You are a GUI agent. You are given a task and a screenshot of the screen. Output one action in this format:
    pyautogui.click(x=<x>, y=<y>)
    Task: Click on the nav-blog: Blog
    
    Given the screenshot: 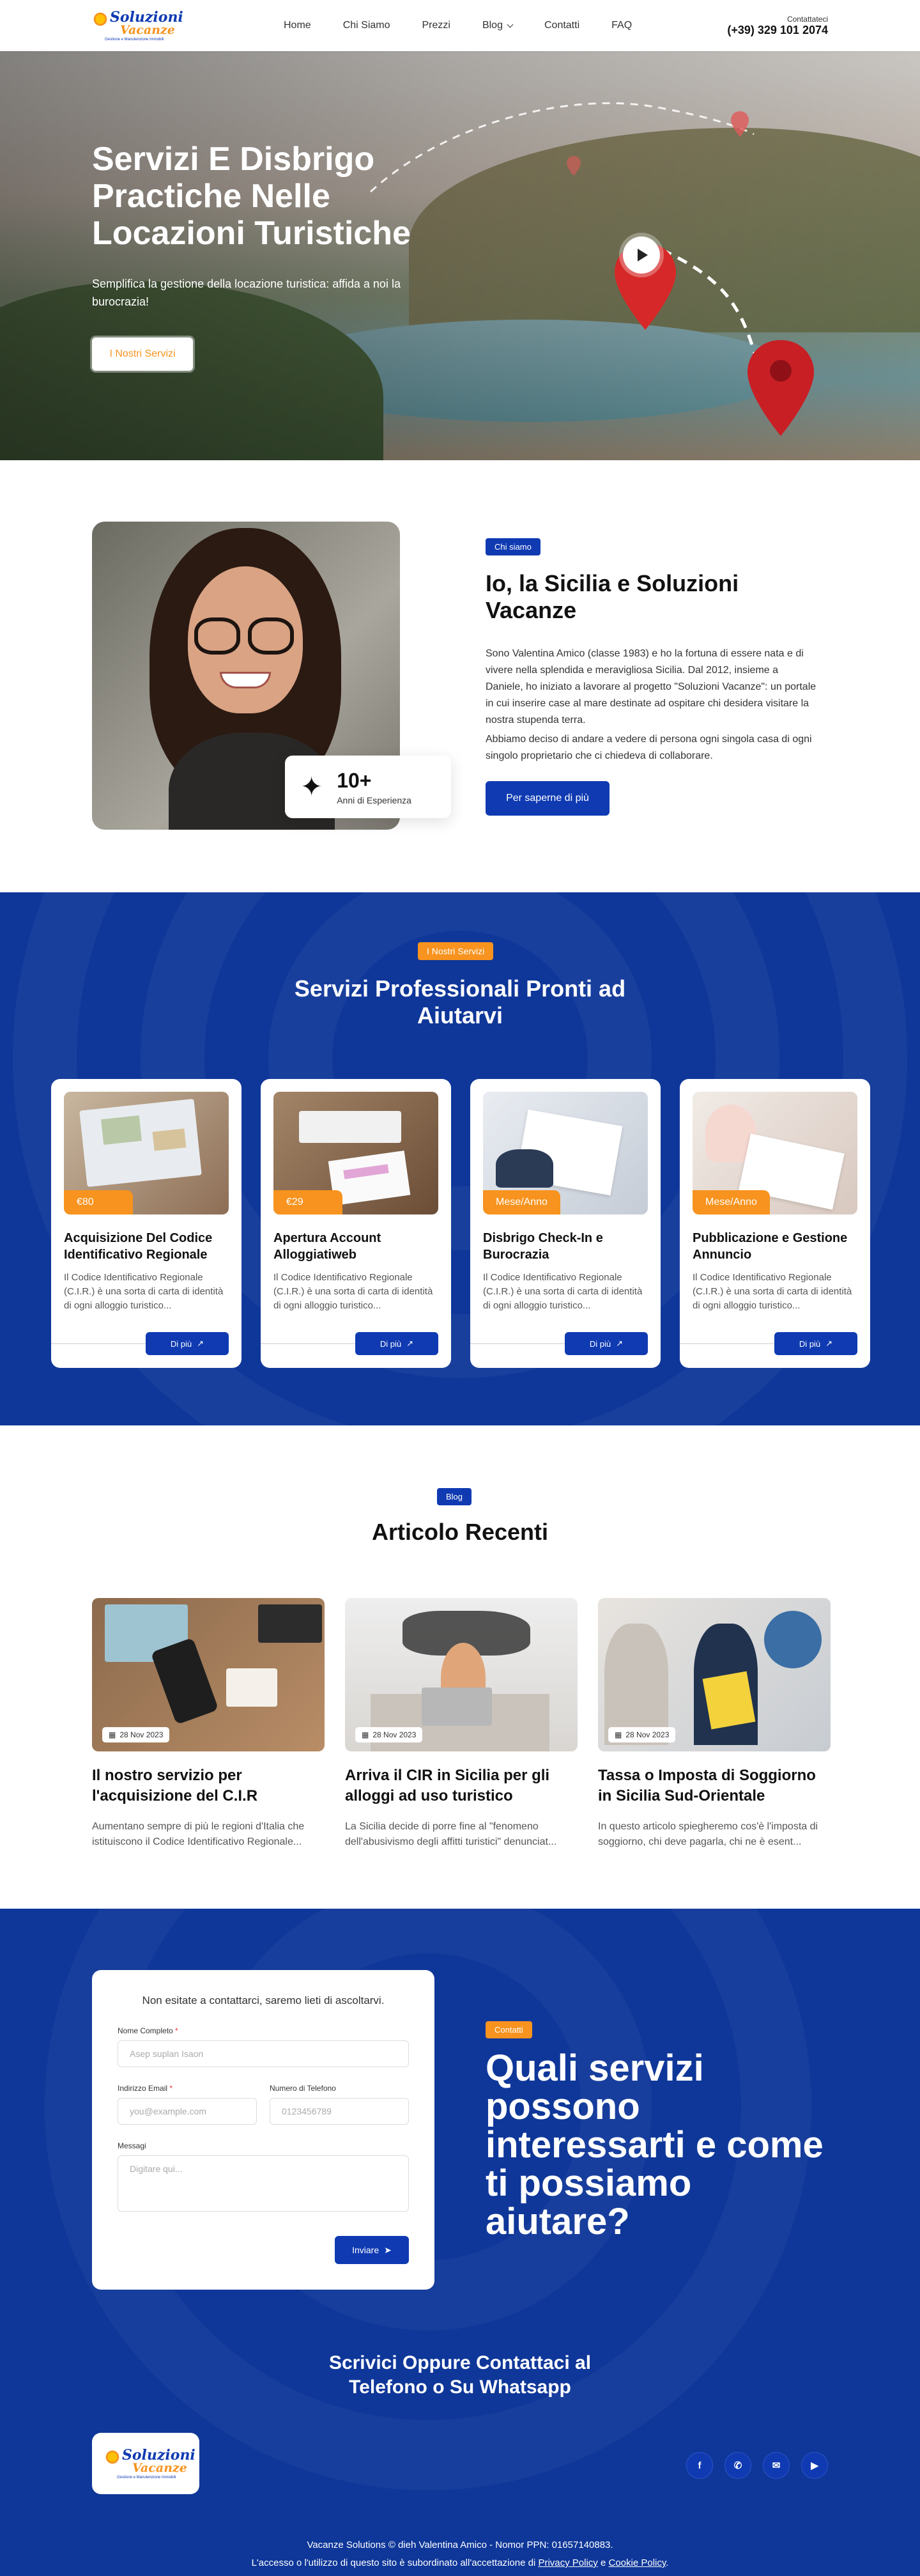 What is the action you would take?
    pyautogui.click(x=498, y=25)
    